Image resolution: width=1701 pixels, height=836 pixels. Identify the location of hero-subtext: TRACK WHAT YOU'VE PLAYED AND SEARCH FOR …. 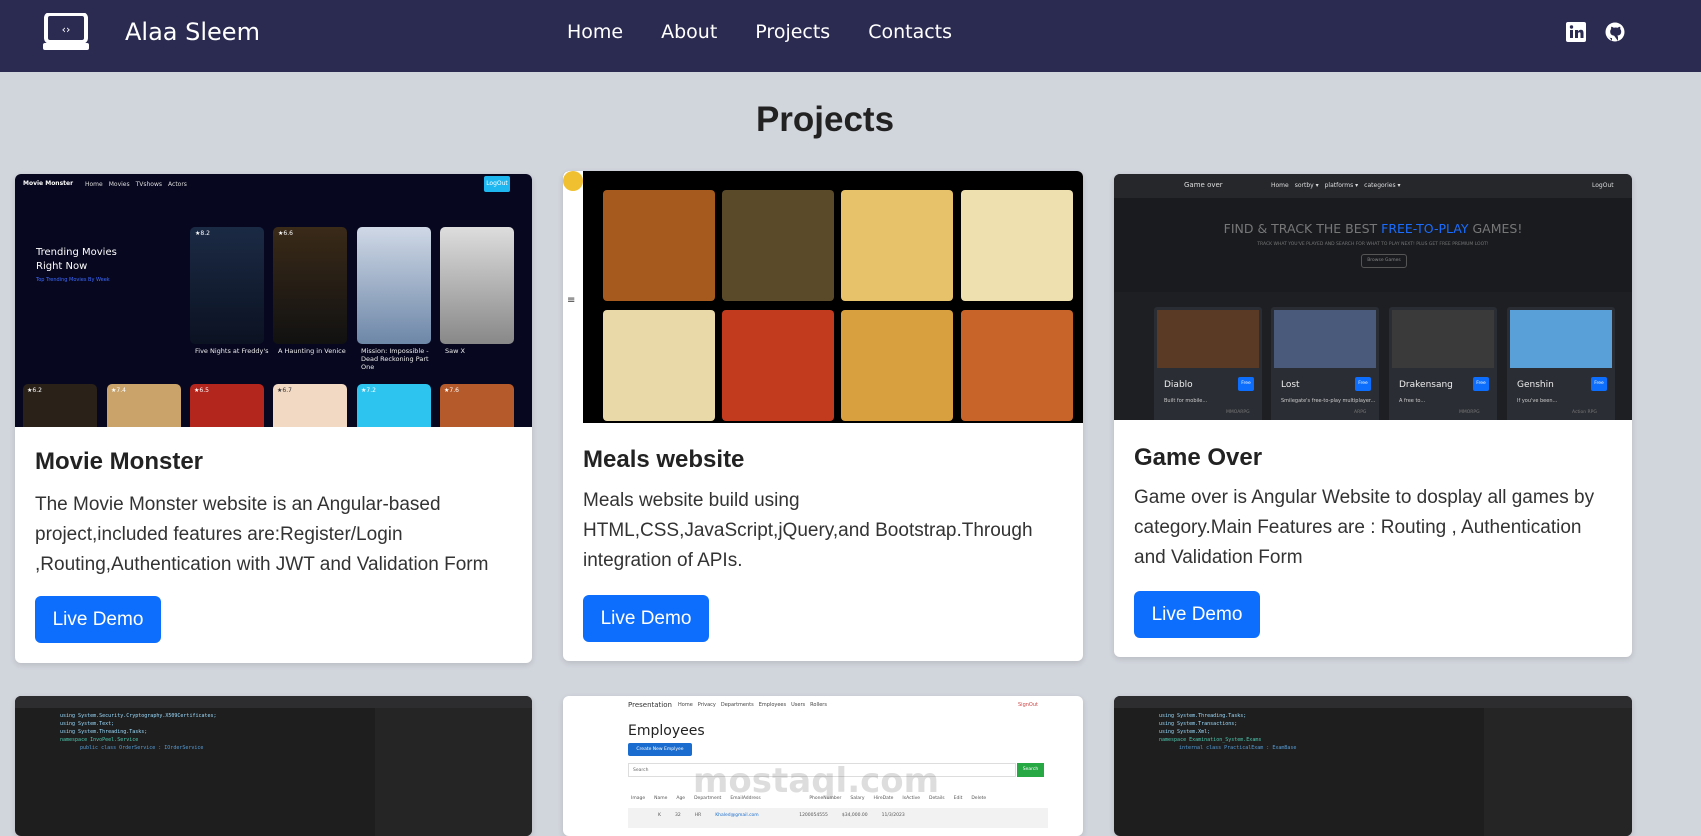
(1373, 244).